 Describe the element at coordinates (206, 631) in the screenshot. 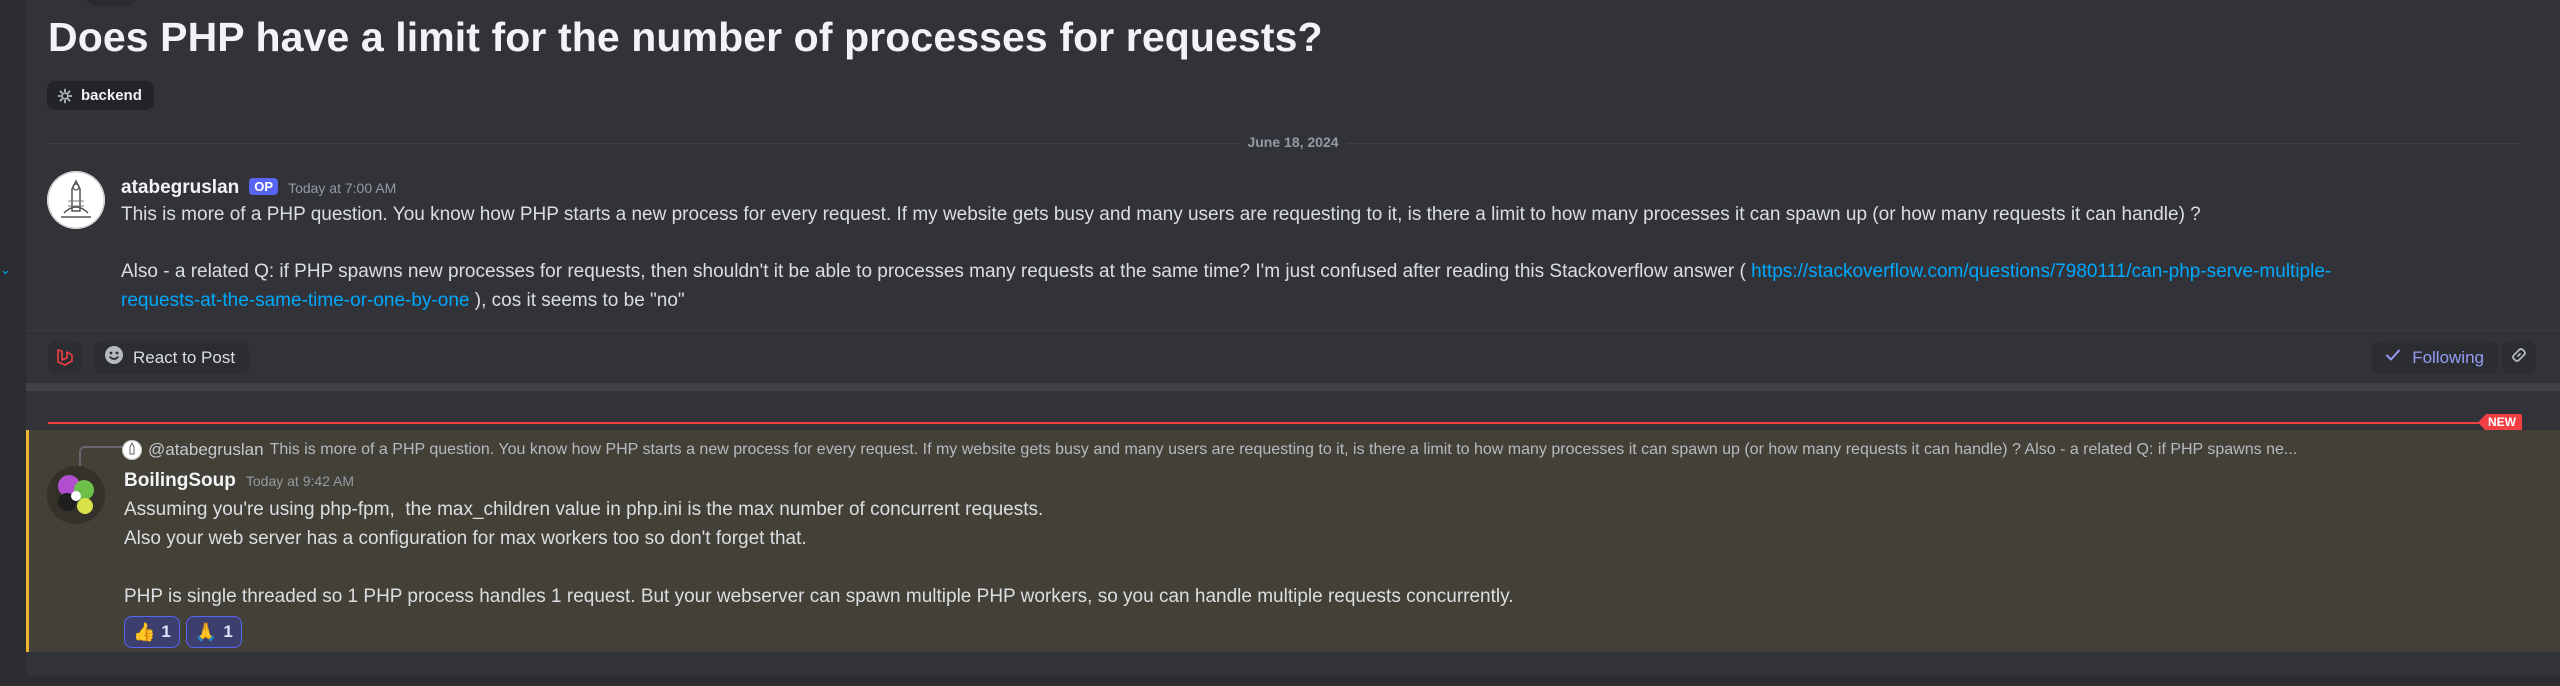

I see `pray-icon: 🙏` at that location.